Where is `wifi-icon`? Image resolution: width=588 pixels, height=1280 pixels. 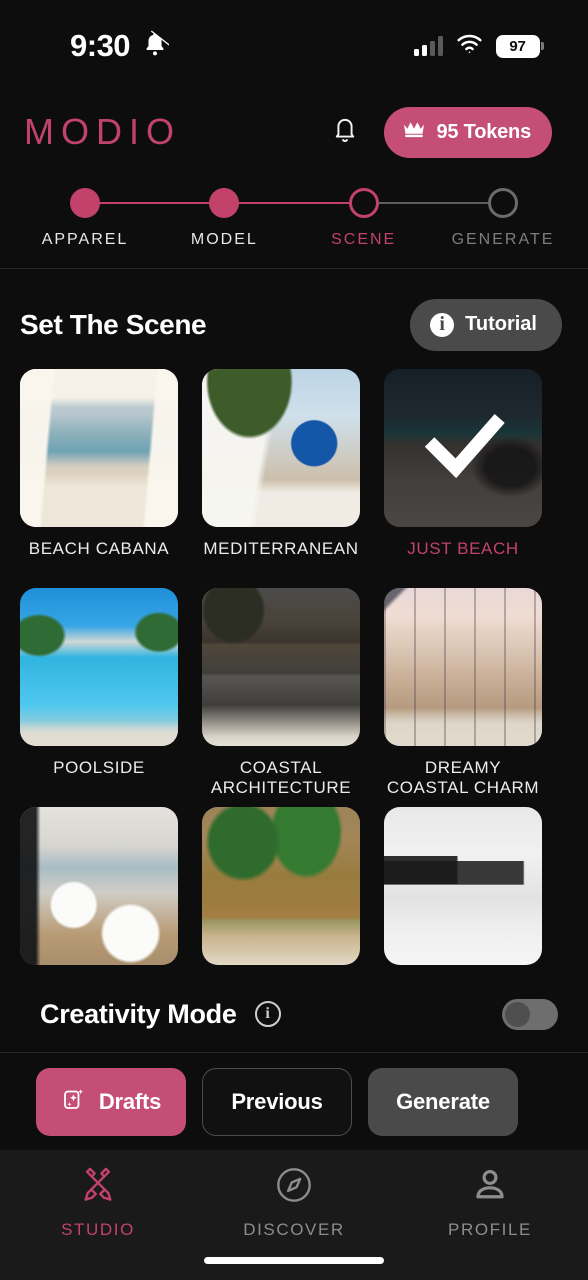 wifi-icon is located at coordinates (469, 46).